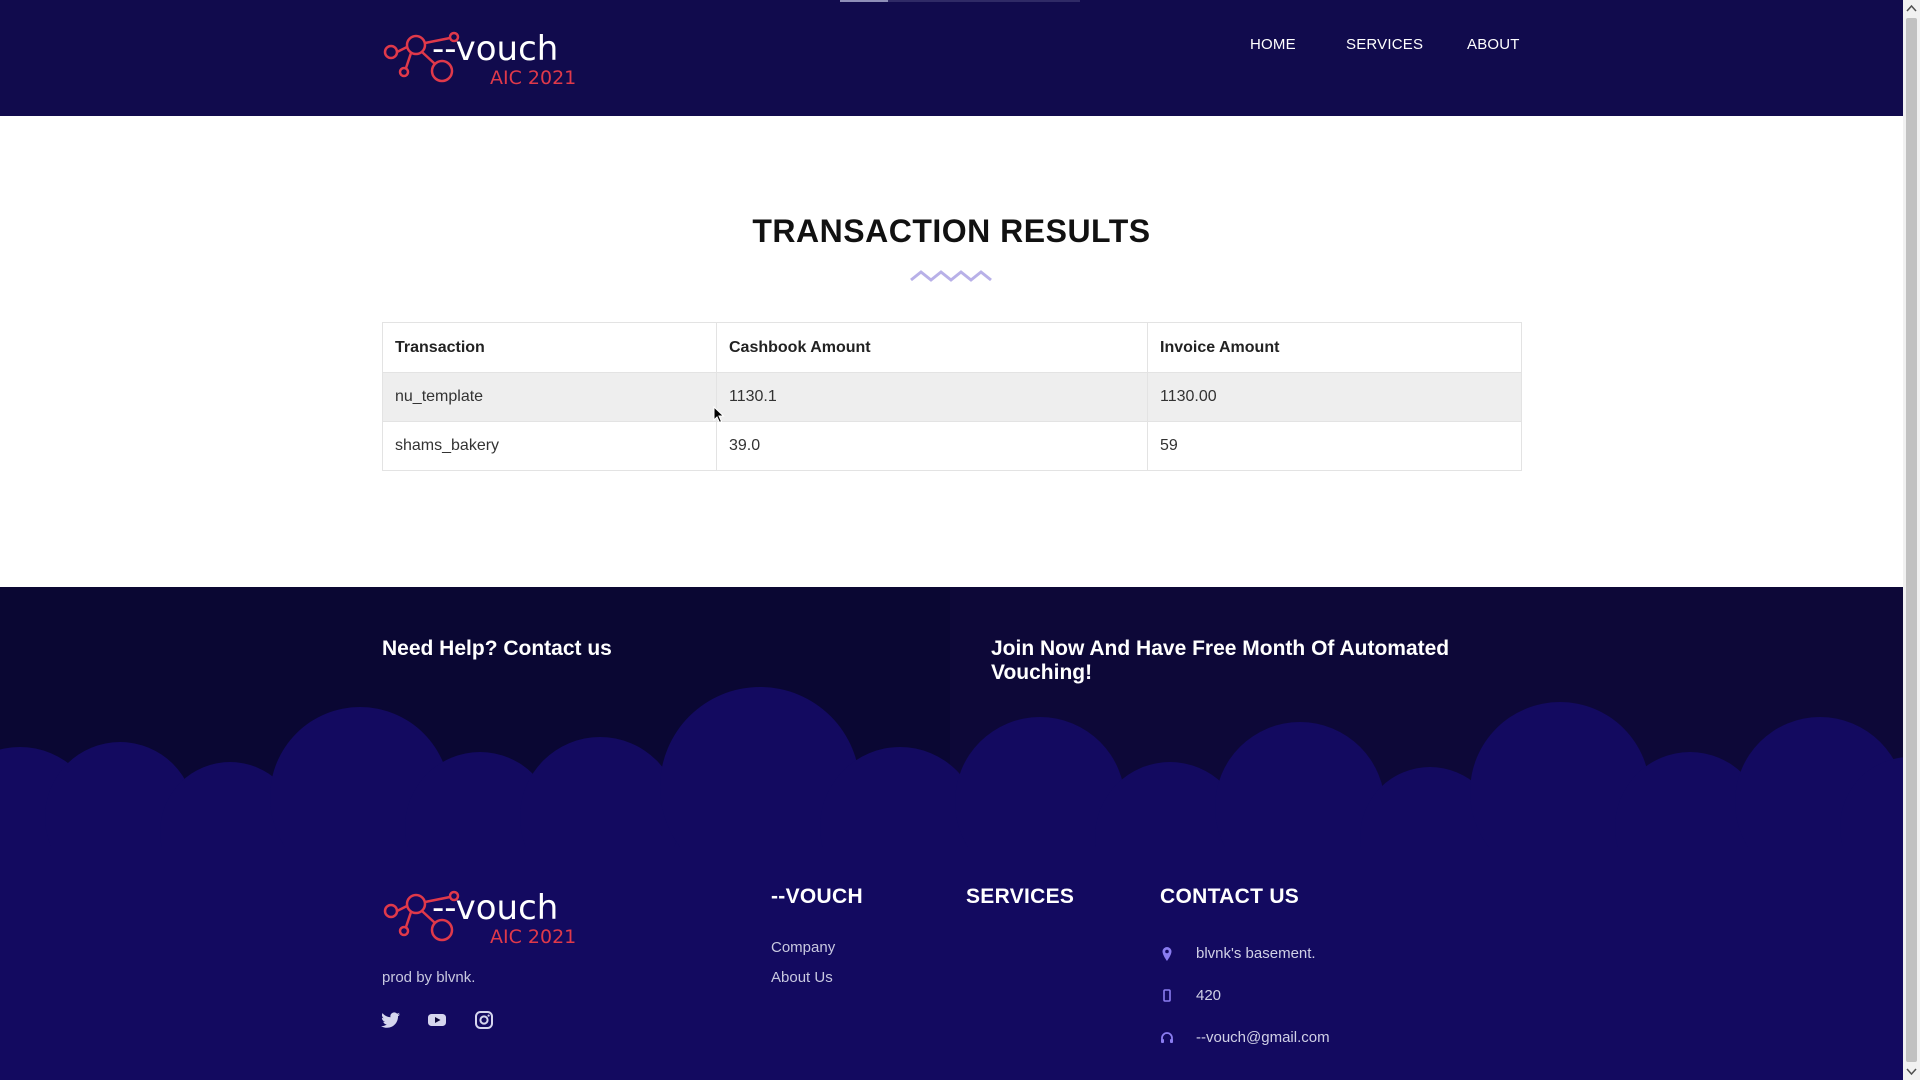 This screenshot has width=1920, height=1080. Describe the element at coordinates (951, 231) in the screenshot. I see `page-title: TRANSACTION RESULTS` at that location.